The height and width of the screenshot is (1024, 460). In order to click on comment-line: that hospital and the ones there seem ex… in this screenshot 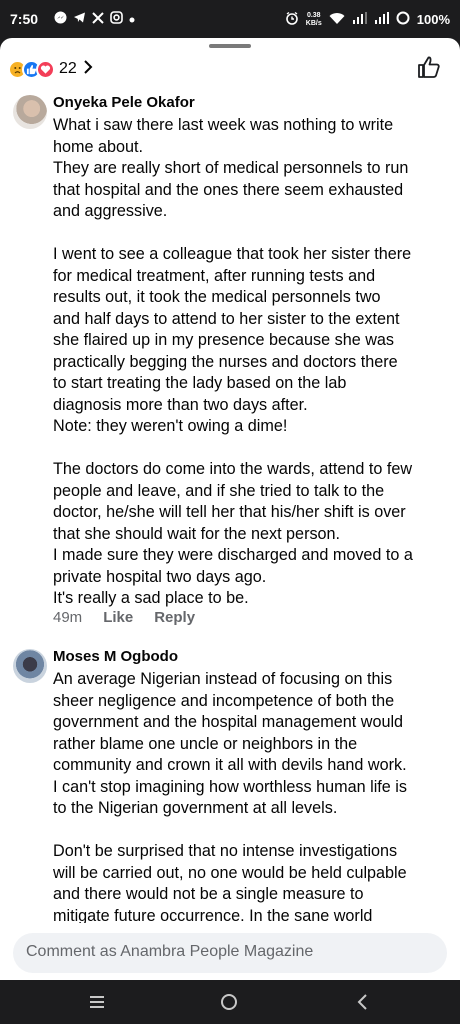, I will do `click(228, 189)`.